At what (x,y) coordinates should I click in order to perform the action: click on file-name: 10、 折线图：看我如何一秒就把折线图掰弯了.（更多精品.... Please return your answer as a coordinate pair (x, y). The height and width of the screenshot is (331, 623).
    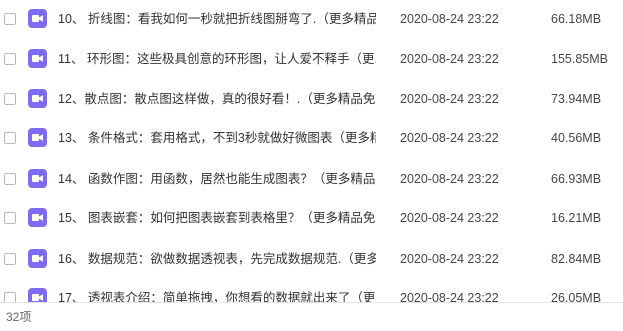
    Looking at the image, I should click on (217, 19).